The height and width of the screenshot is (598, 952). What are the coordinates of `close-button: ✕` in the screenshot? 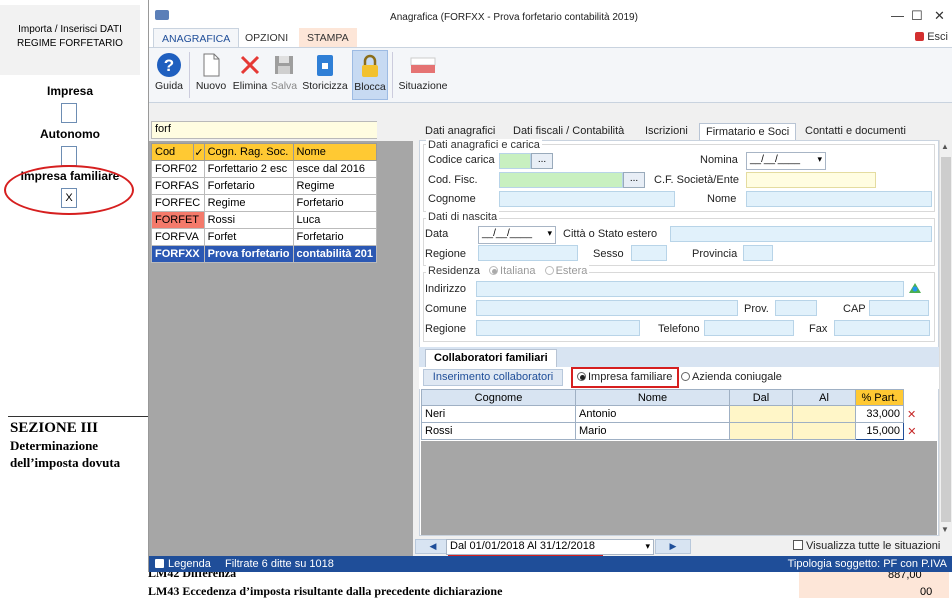 It's located at (939, 16).